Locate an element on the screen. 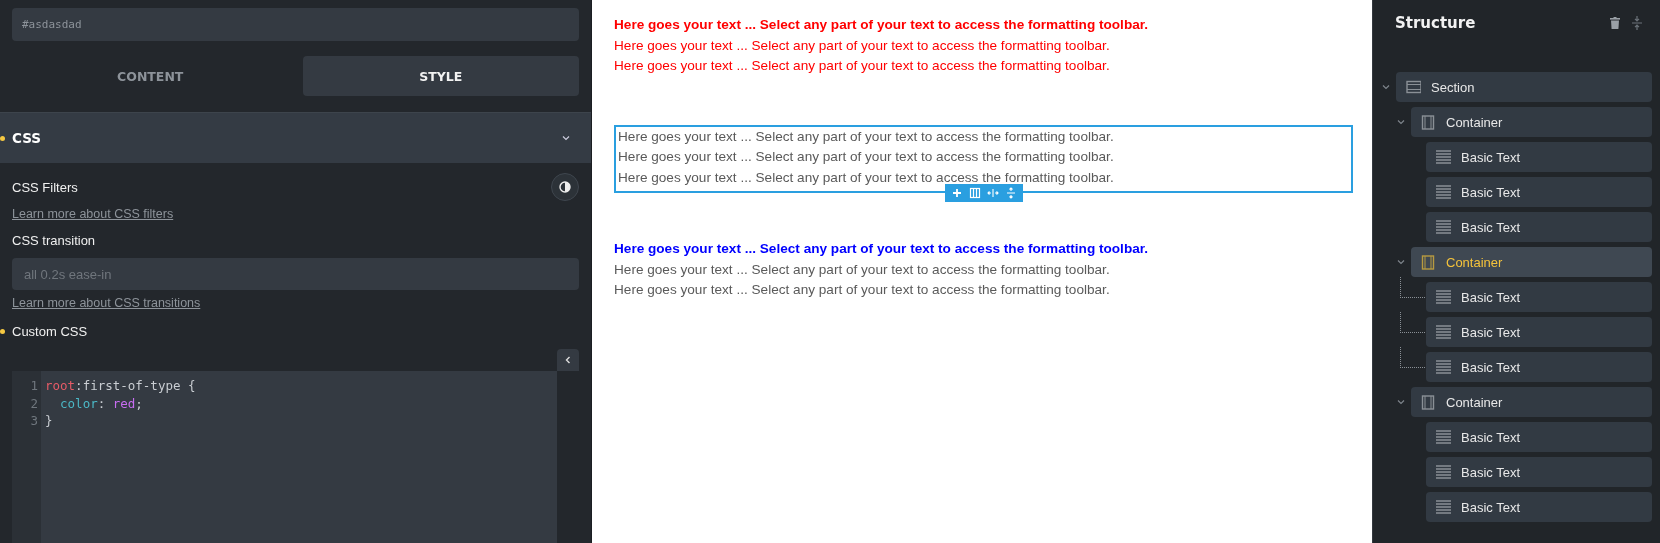 Image resolution: width=1660 pixels, height=543 pixels. chevron-icon is located at coordinates (566, 138).